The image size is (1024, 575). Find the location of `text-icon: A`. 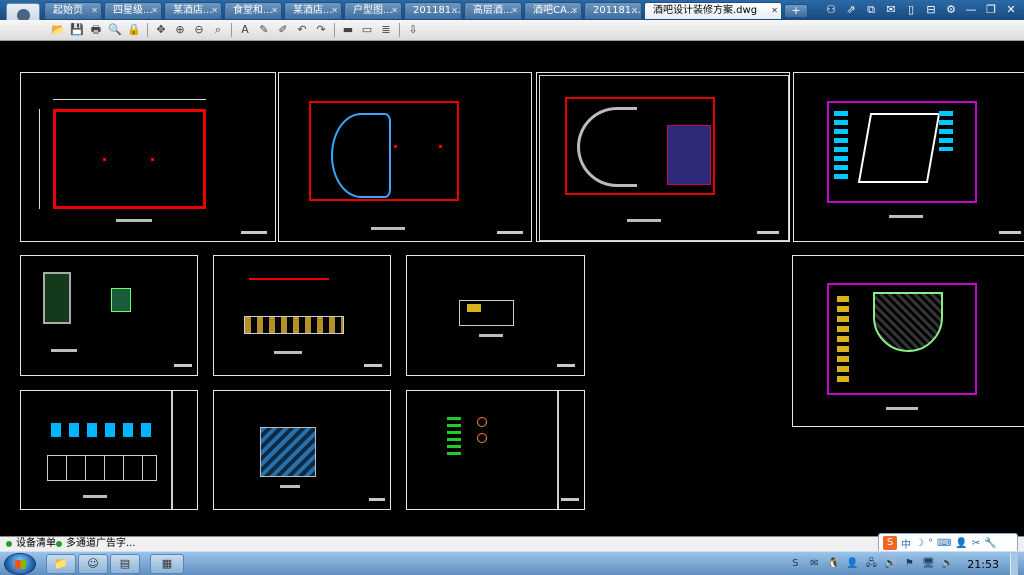

text-icon: A is located at coordinates (245, 30).